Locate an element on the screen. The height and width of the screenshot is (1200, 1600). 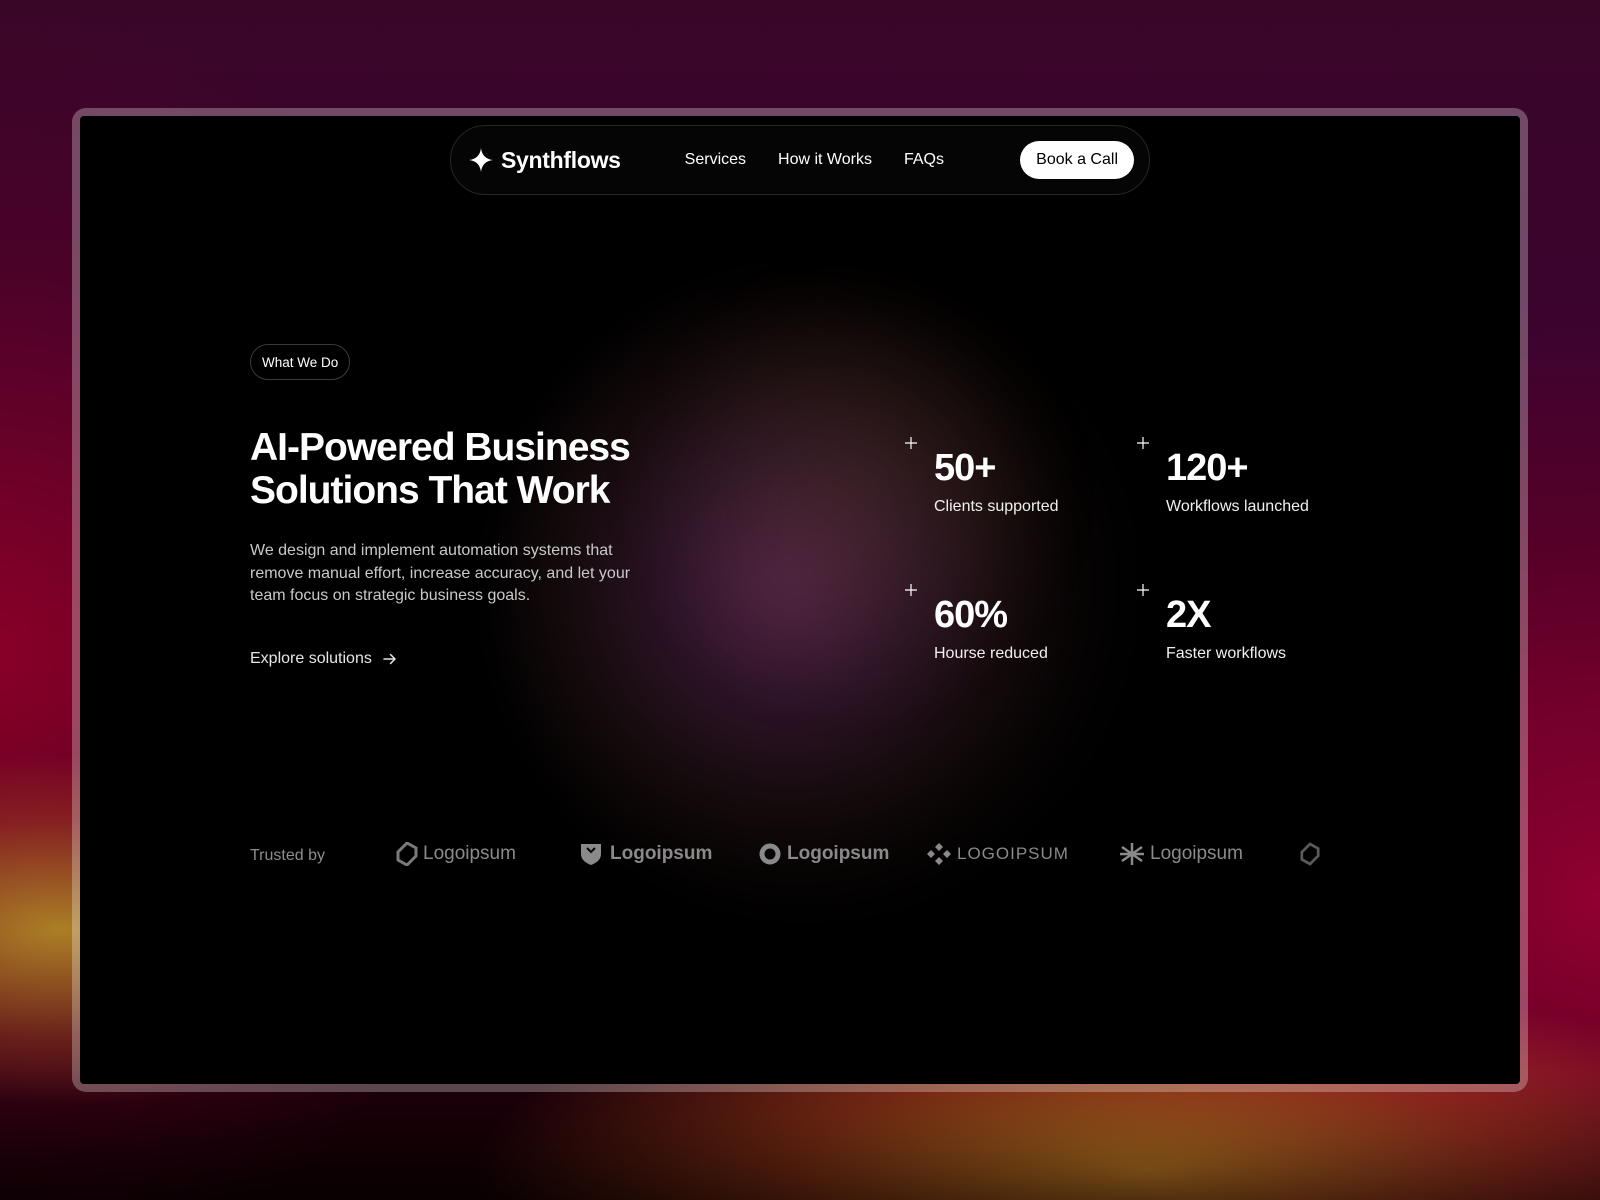
stat-workflows: 120+ Workflows launched is located at coordinates (1223, 476).